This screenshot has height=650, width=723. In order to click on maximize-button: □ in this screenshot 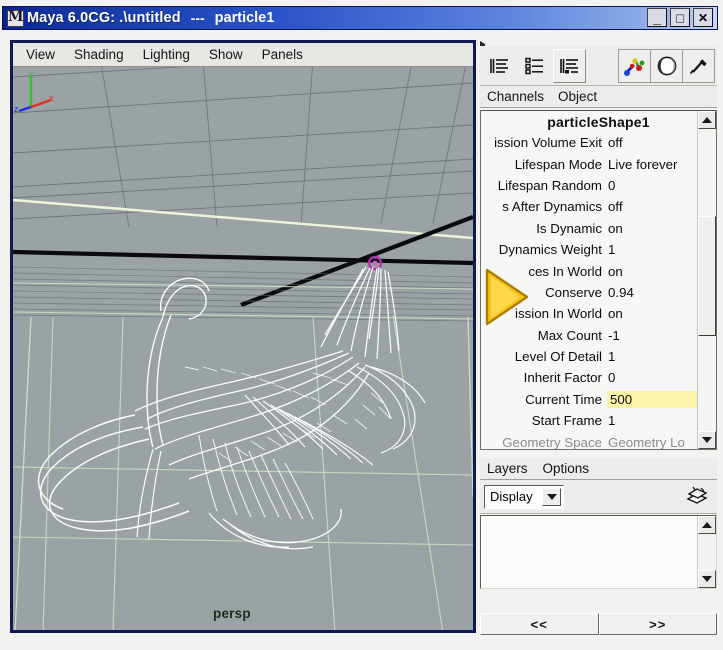, I will do `click(680, 17)`.